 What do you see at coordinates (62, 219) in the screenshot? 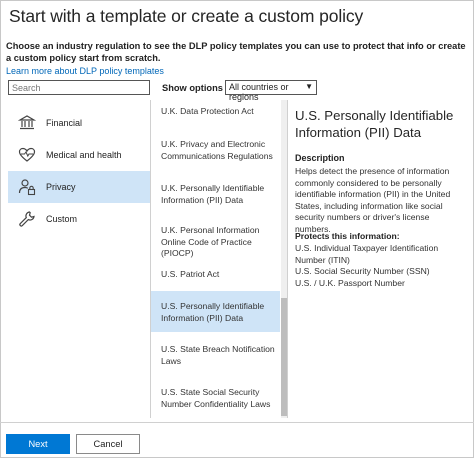
I see `category-label: Custom` at bounding box center [62, 219].